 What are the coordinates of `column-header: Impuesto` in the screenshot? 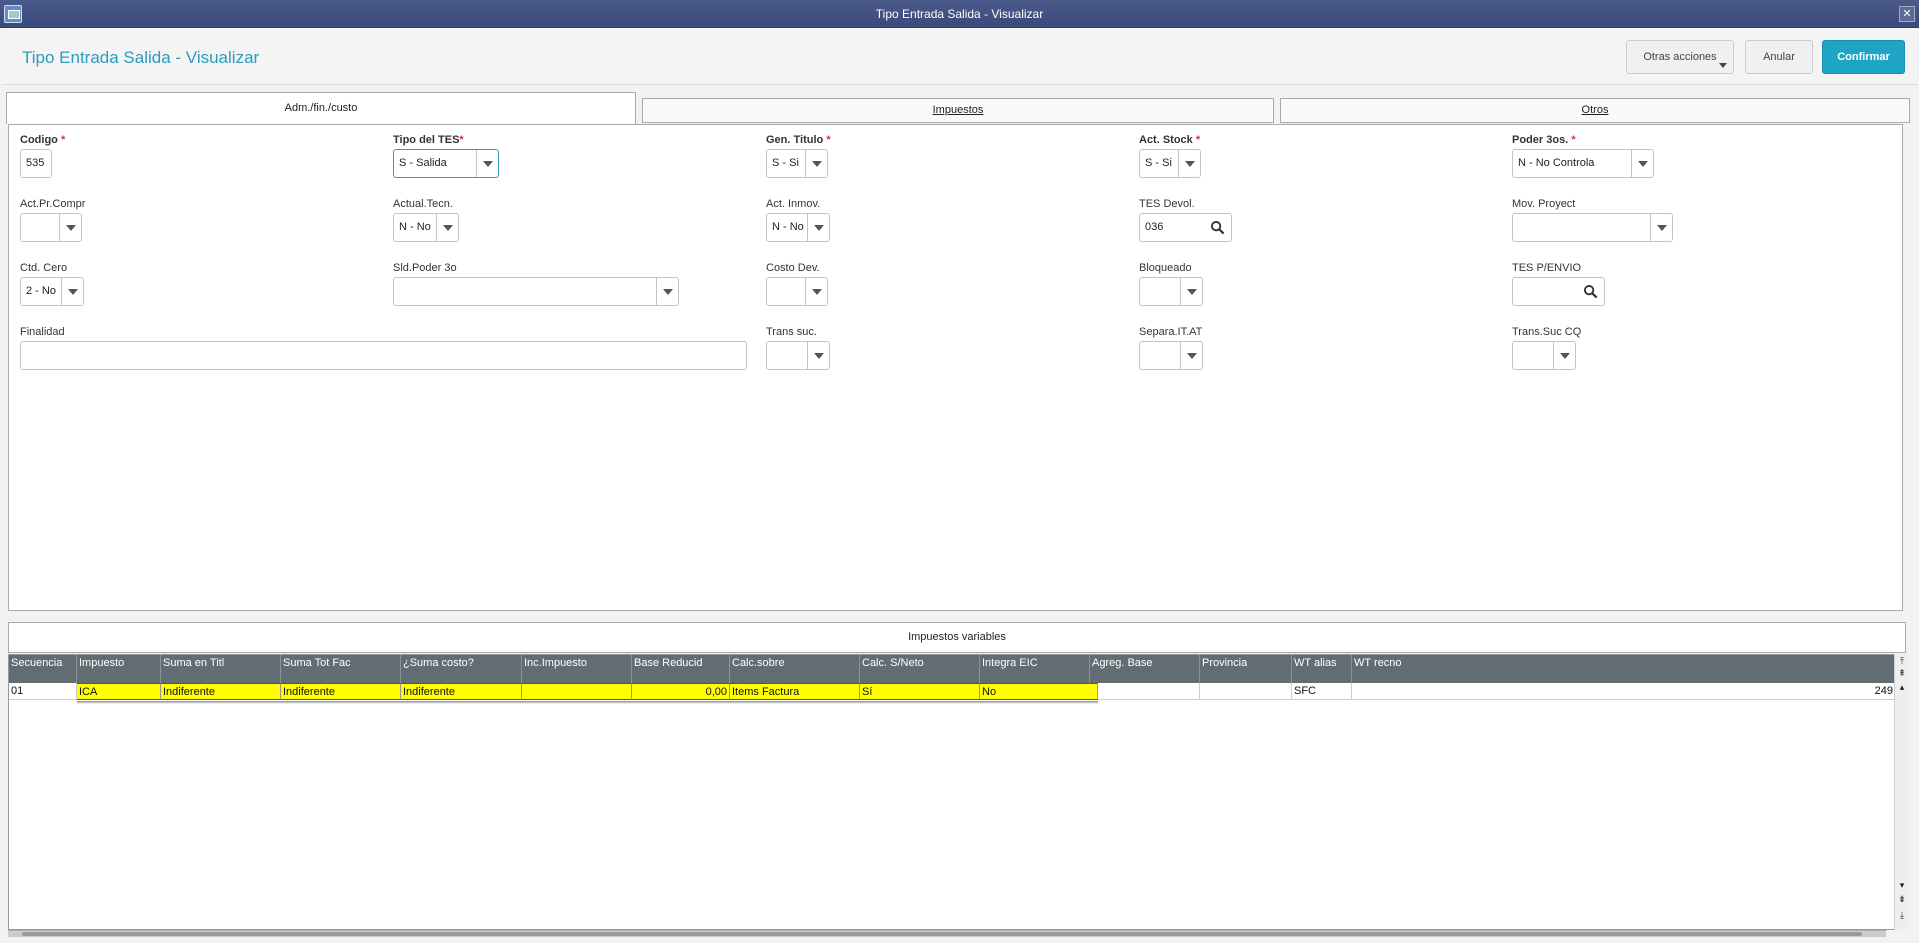 It's located at (119, 669).